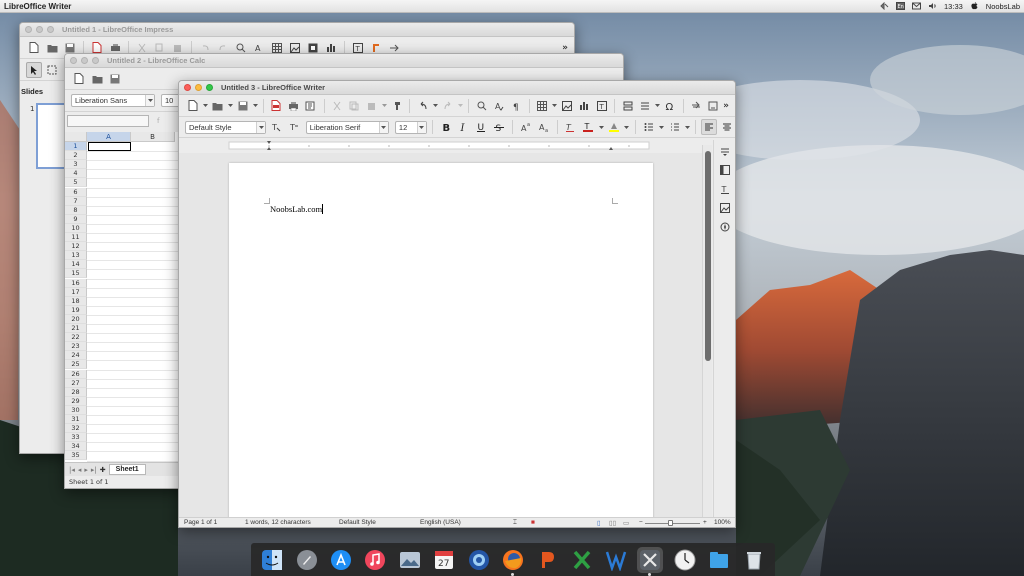 This screenshot has height=576, width=1024. What do you see at coordinates (705, 522) in the screenshot?
I see `zoom-in-icon: +` at bounding box center [705, 522].